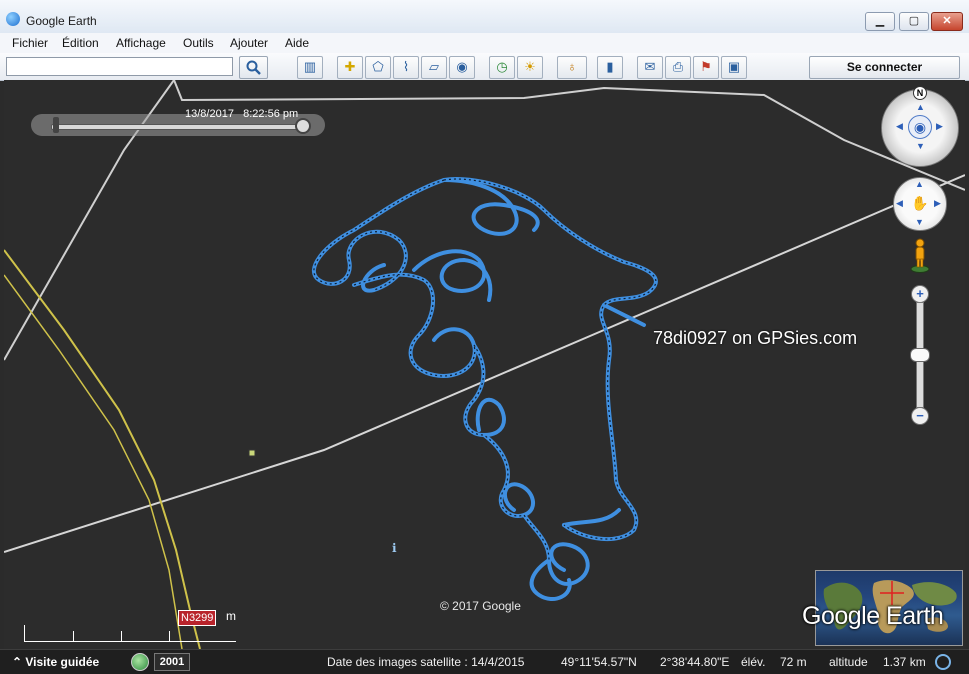 The height and width of the screenshot is (674, 969). Describe the element at coordinates (706, 67) in the screenshot. I see `view-in-maps-icon: ⚑` at that location.